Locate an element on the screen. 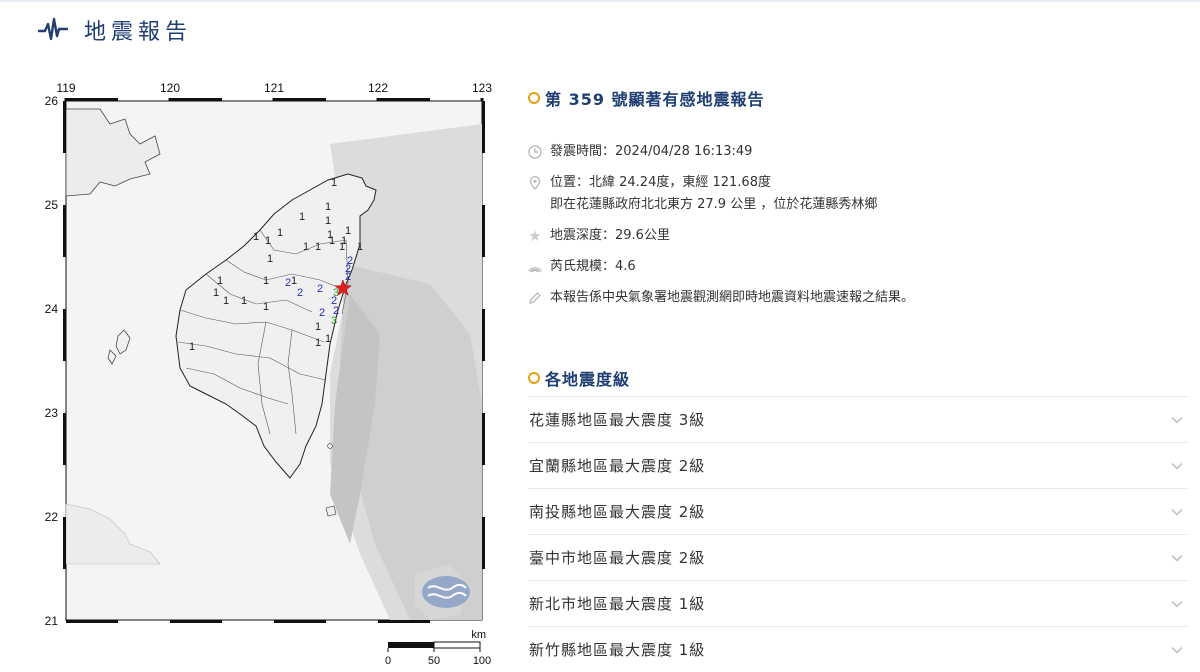 This screenshot has width=1200, height=672. lat-tick-label: 26 is located at coordinates (52, 101).